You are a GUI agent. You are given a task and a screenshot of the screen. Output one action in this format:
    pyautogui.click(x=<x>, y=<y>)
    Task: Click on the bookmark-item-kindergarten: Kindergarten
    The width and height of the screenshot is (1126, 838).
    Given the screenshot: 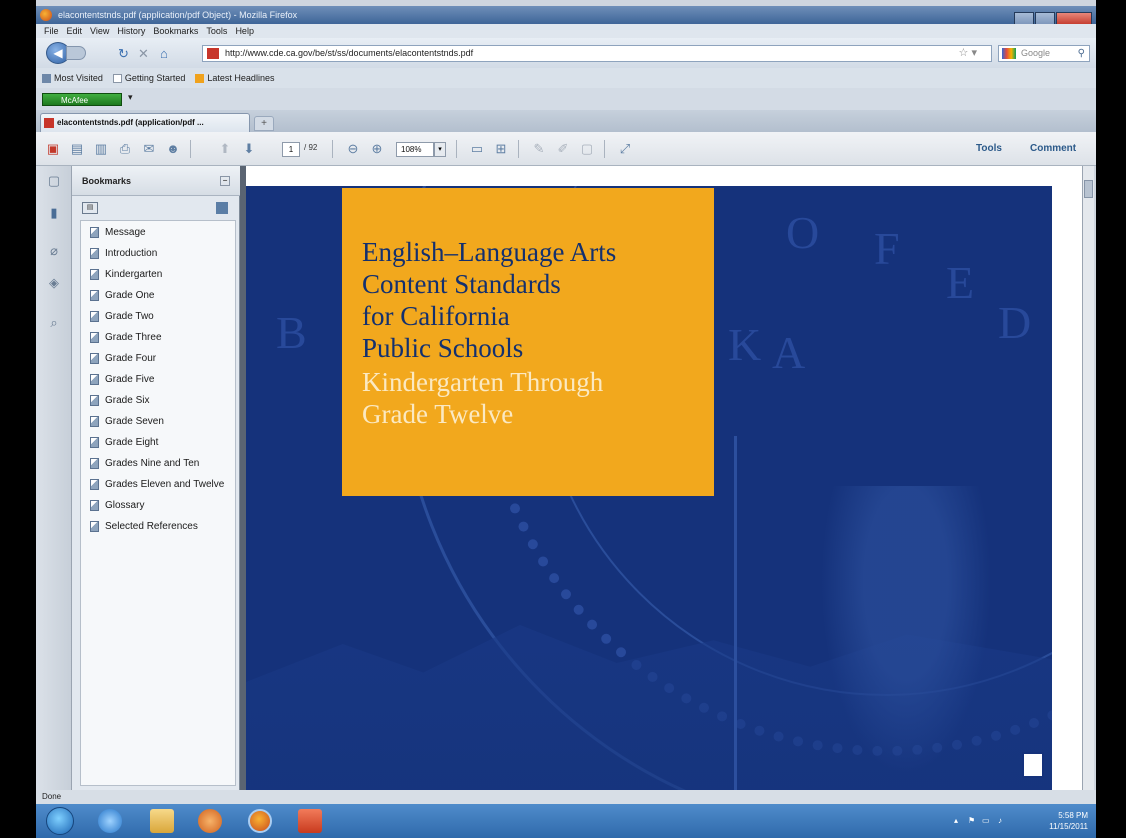 What is the action you would take?
    pyautogui.click(x=158, y=275)
    